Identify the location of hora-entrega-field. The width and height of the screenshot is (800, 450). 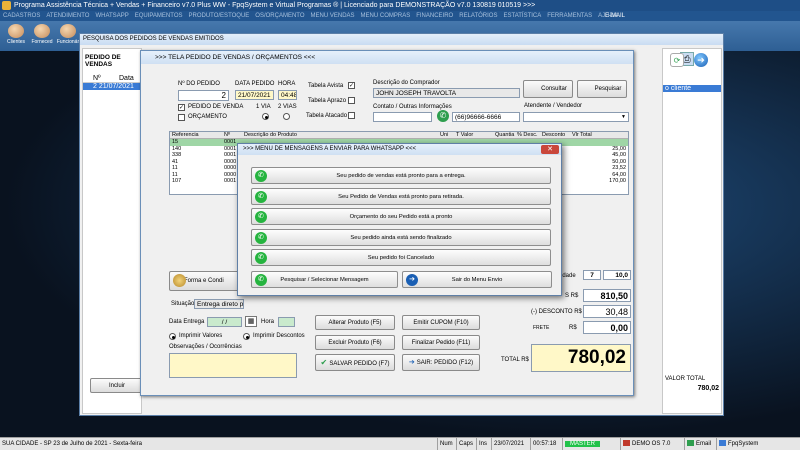
(286, 322).